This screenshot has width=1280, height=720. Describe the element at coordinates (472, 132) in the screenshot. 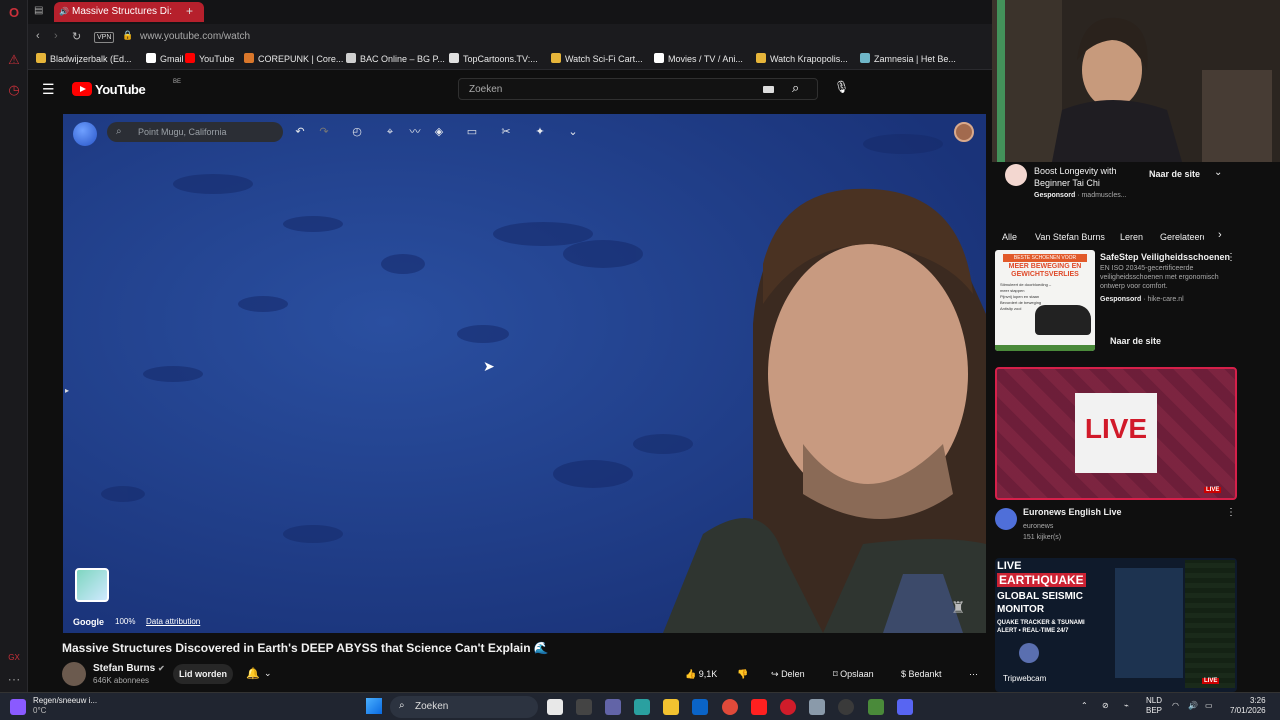

I see `measure-icon: ▭` at that location.